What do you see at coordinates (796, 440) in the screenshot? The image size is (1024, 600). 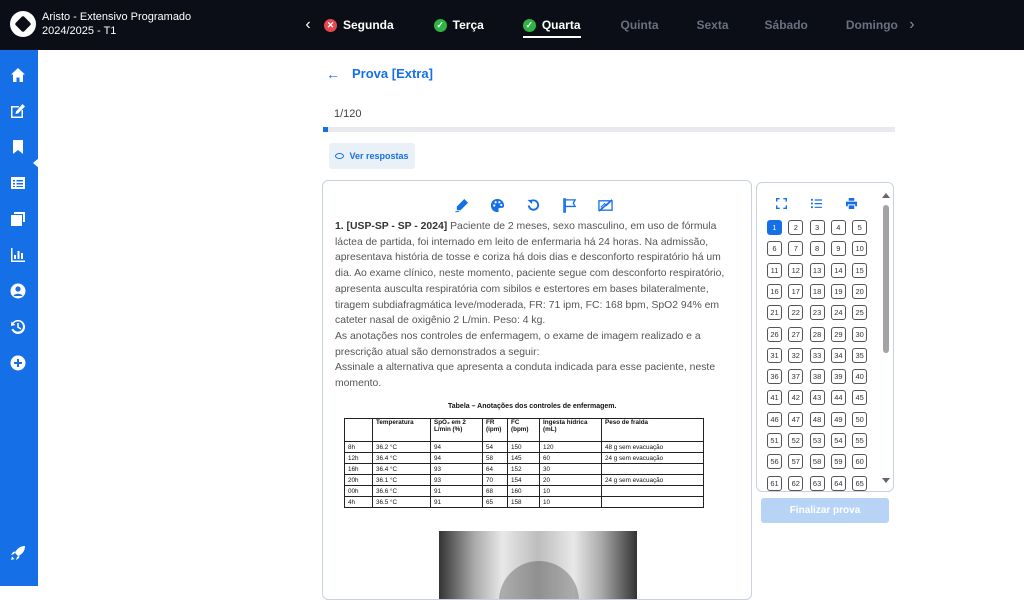 I see `question-number-button: 52` at bounding box center [796, 440].